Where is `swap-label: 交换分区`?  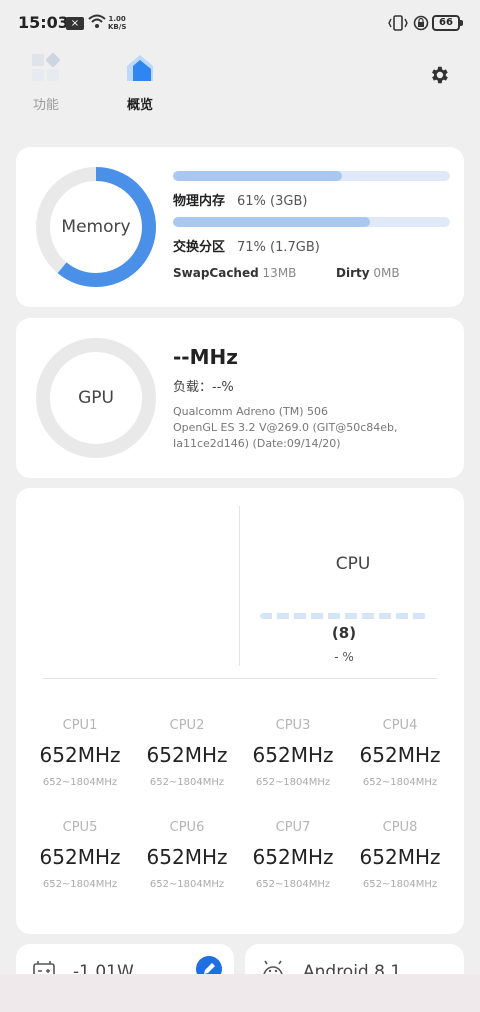 swap-label: 交换分区 is located at coordinates (199, 247).